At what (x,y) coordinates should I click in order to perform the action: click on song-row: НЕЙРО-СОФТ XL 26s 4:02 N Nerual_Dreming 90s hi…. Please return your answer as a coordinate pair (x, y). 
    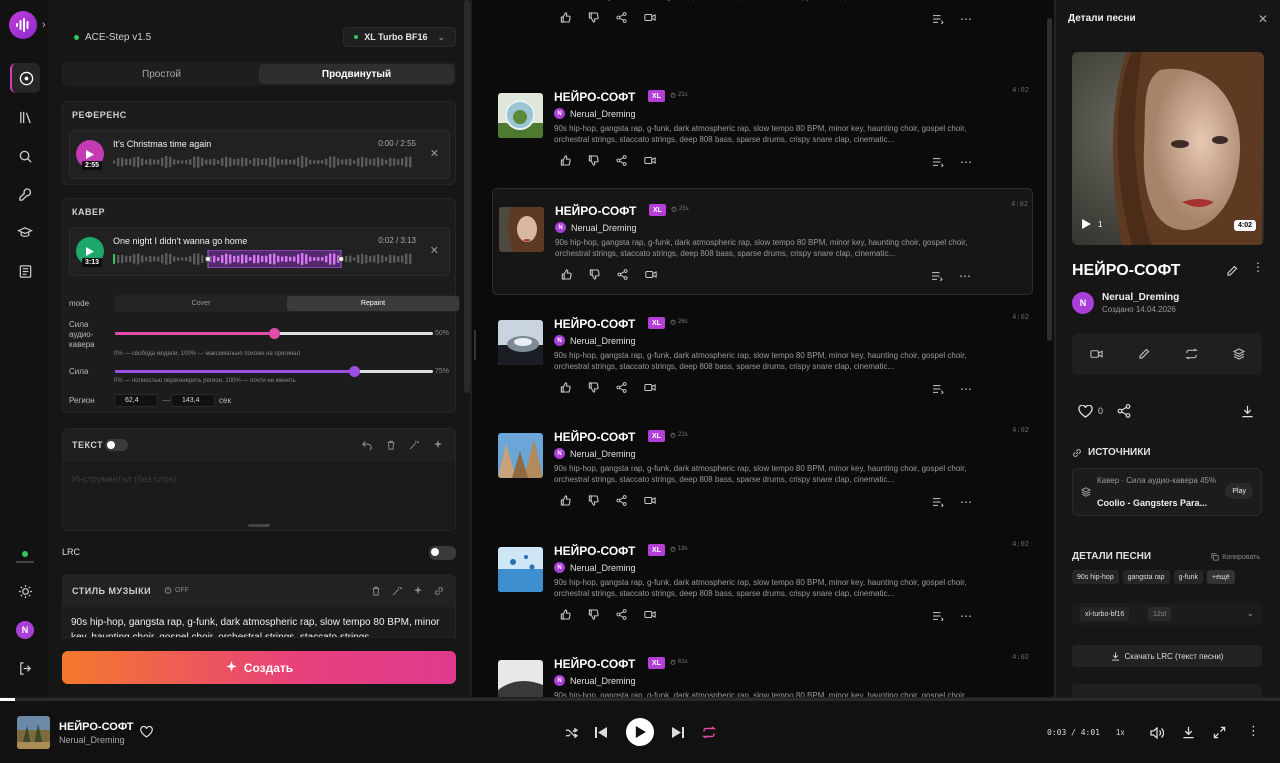
    Looking at the image, I should click on (762, 355).